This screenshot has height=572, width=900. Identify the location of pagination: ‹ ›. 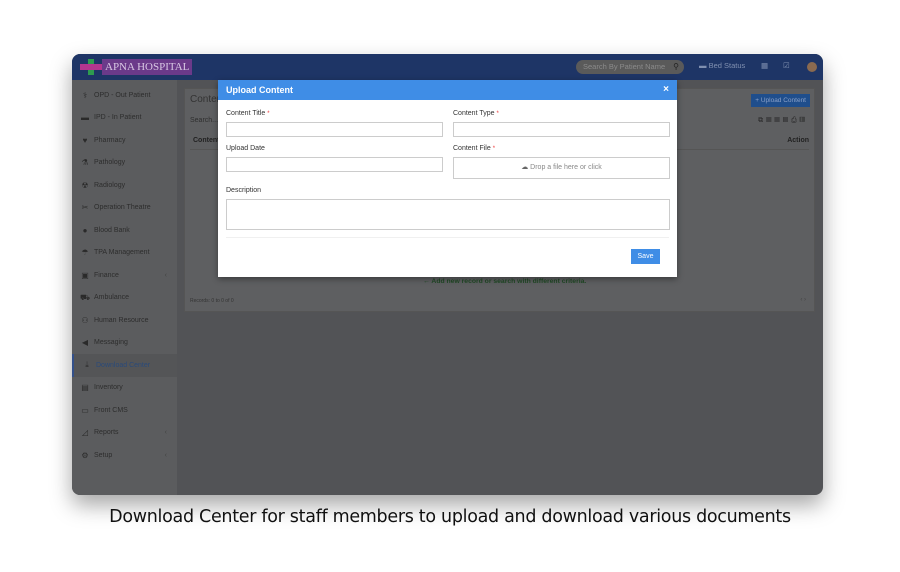
(803, 300).